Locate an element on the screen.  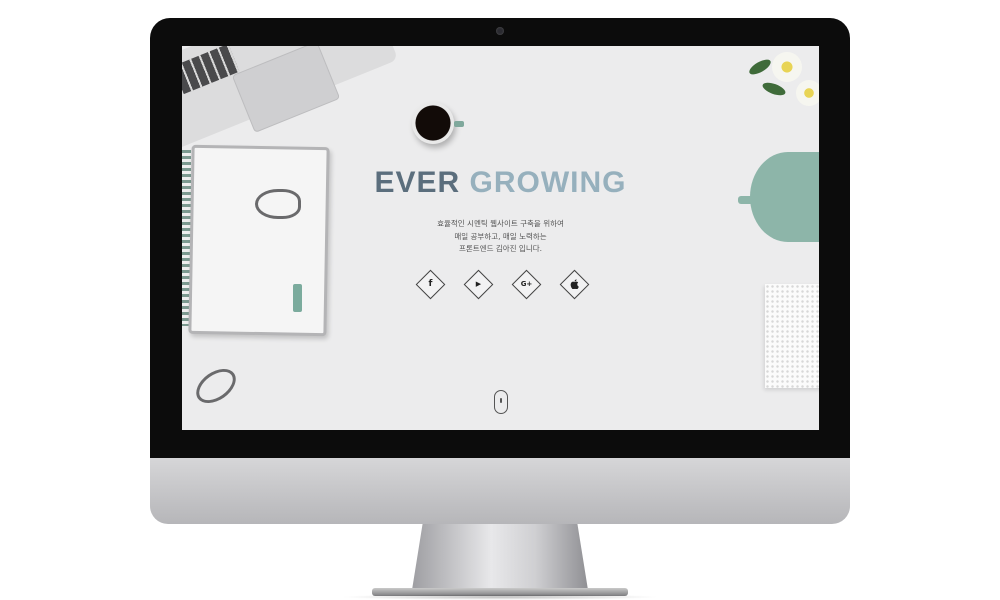
hero-title-word-ever: EVER is located at coordinates (417, 182).